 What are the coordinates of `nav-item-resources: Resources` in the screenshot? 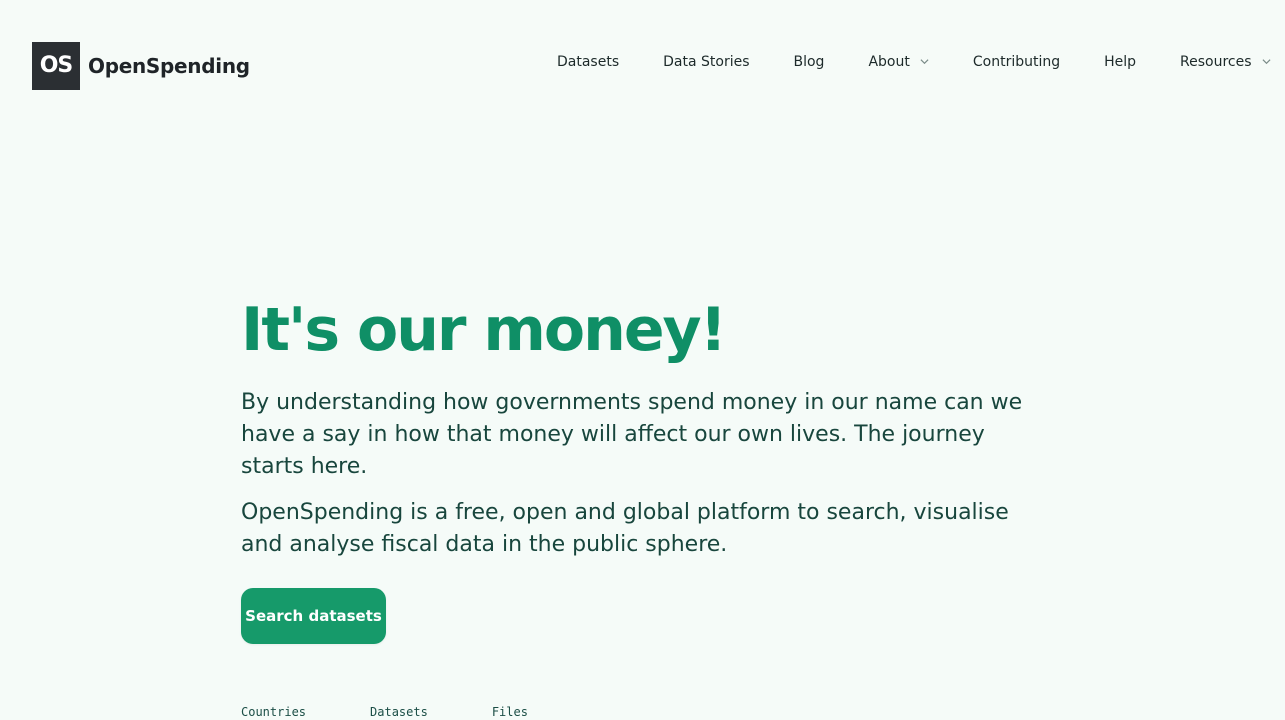 It's located at (1225, 62).